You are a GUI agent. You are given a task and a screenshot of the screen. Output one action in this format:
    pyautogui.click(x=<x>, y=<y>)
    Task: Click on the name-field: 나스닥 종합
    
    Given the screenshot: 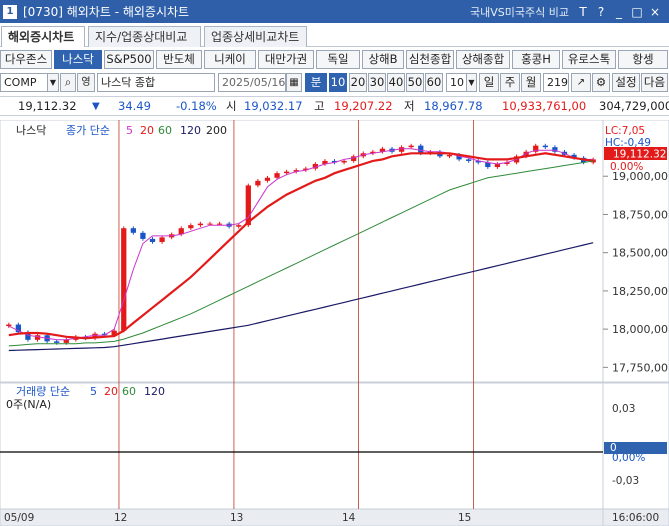 What is the action you would take?
    pyautogui.click(x=156, y=82)
    